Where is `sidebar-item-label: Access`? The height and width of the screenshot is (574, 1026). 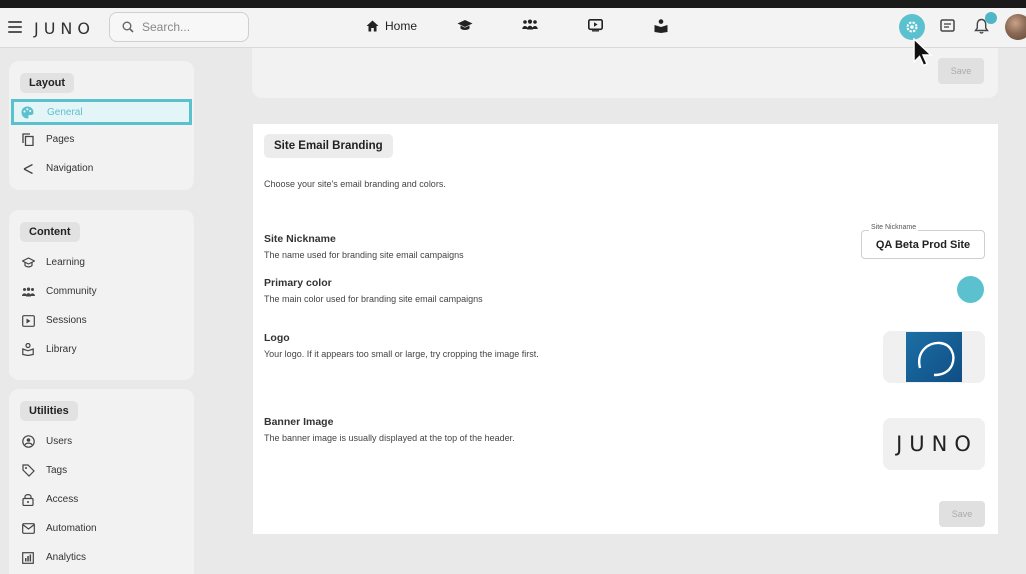 sidebar-item-label: Access is located at coordinates (62, 499).